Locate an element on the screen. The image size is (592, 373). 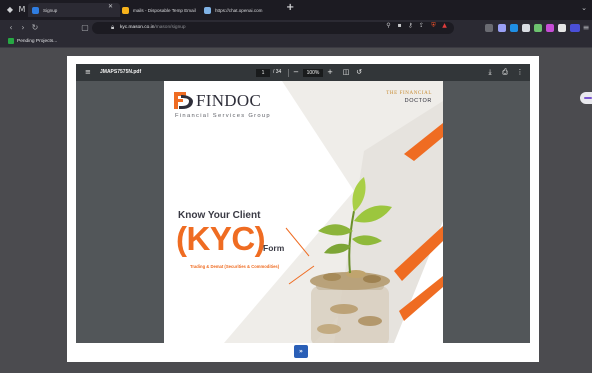
brand-name: FINDOC is located at coordinates (229, 100).